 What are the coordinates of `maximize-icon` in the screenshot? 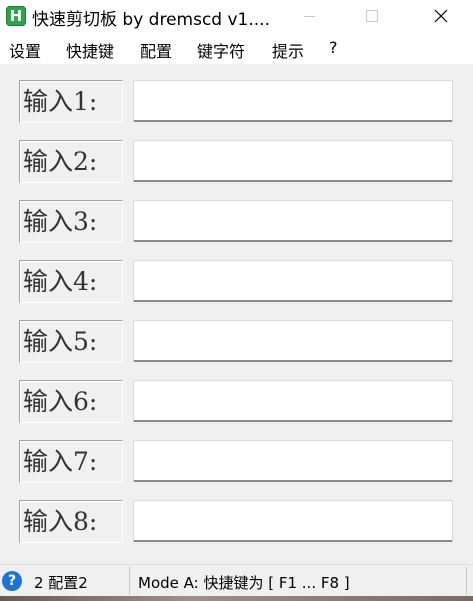 It's located at (372, 16).